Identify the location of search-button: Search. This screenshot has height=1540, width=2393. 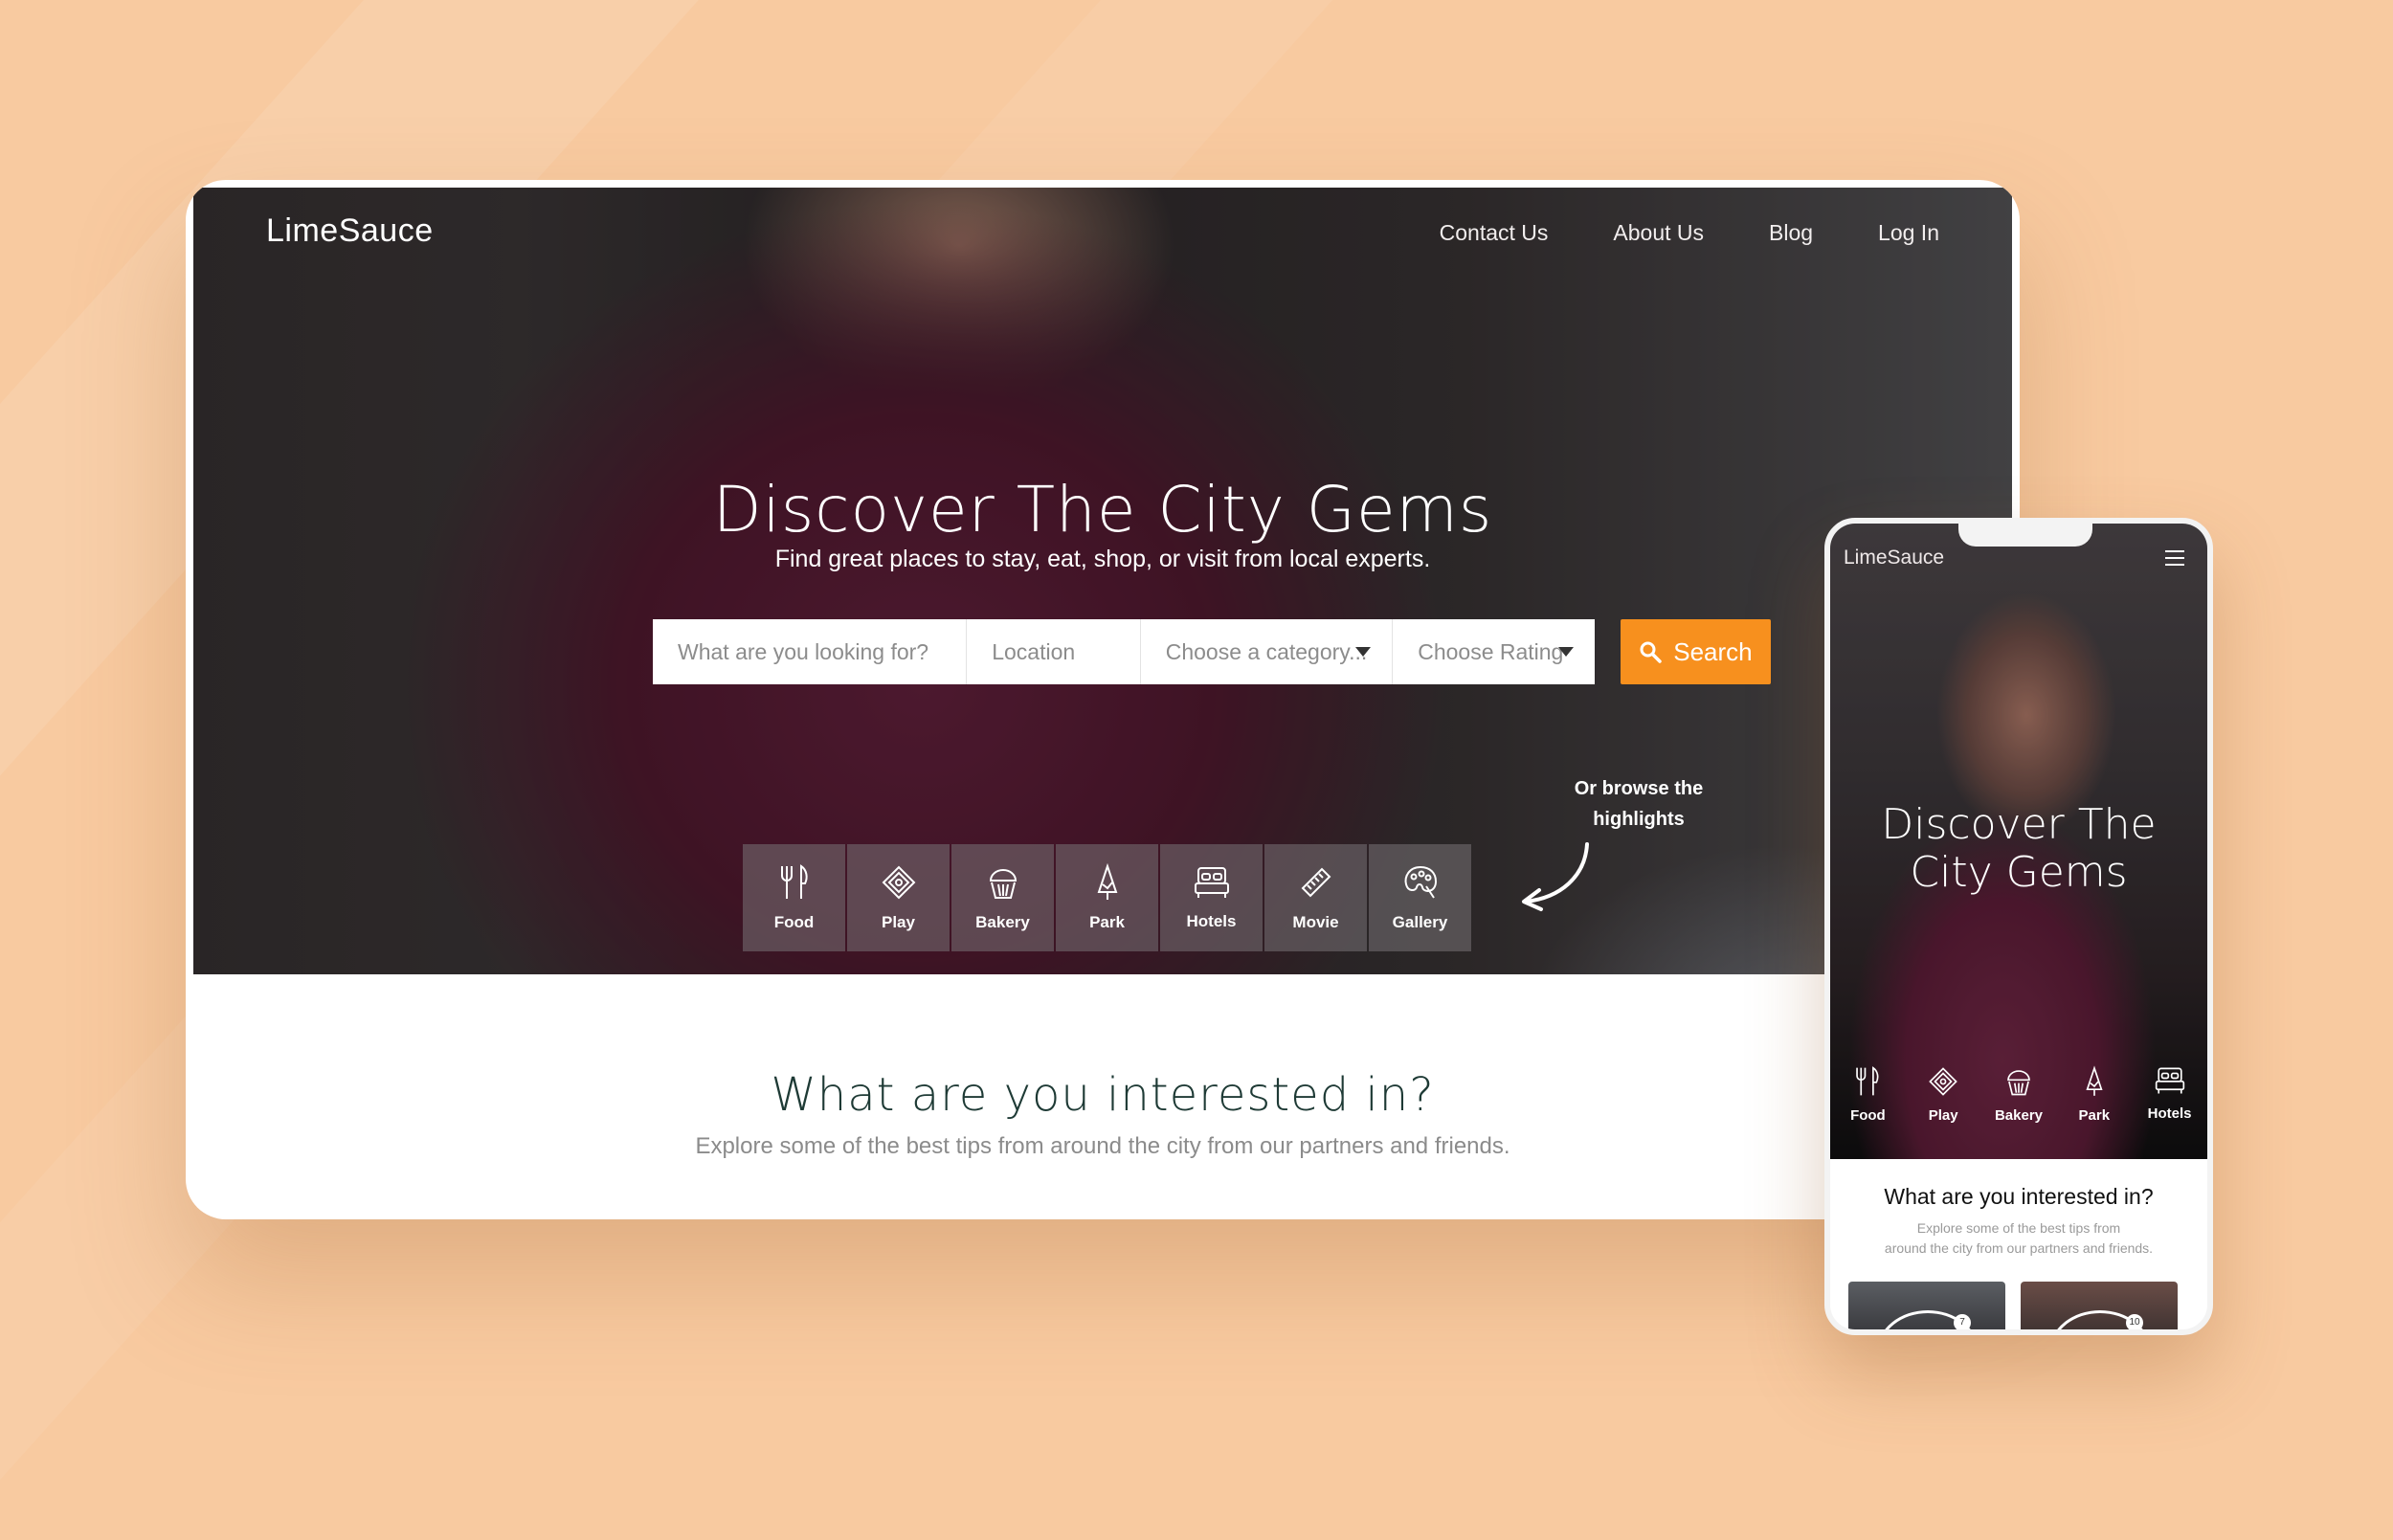
(1696, 651).